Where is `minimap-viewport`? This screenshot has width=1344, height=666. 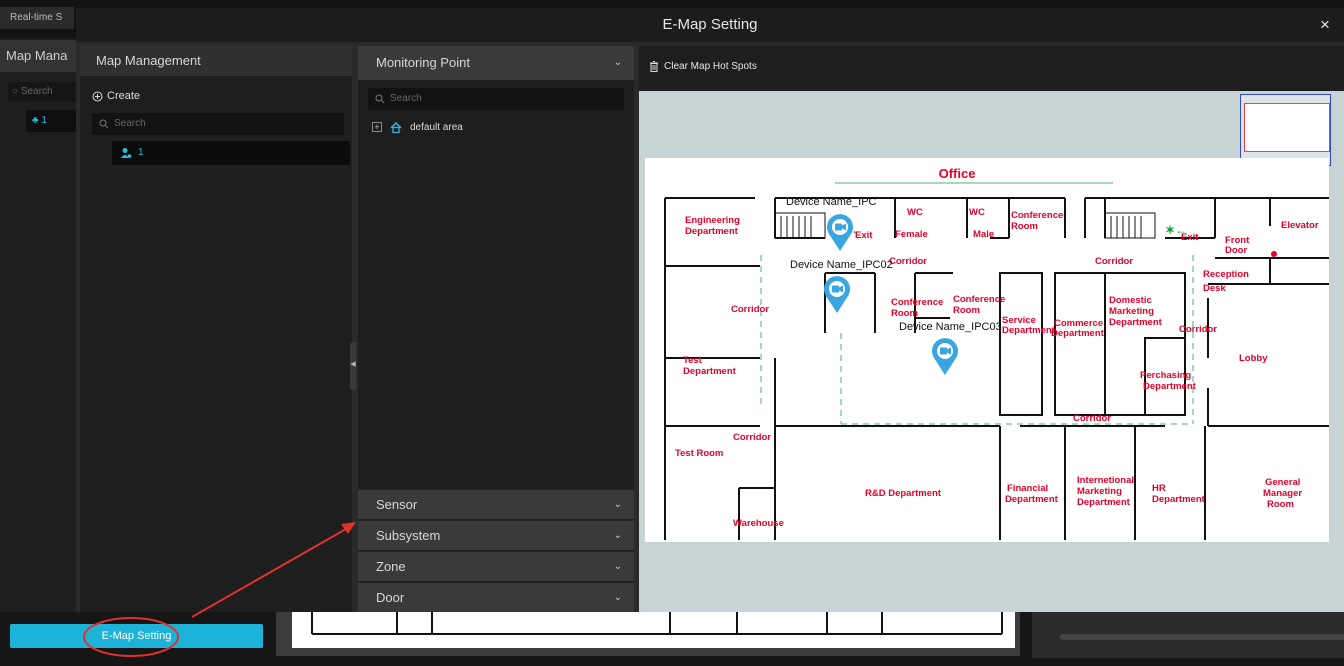
minimap-viewport is located at coordinates (1287, 127).